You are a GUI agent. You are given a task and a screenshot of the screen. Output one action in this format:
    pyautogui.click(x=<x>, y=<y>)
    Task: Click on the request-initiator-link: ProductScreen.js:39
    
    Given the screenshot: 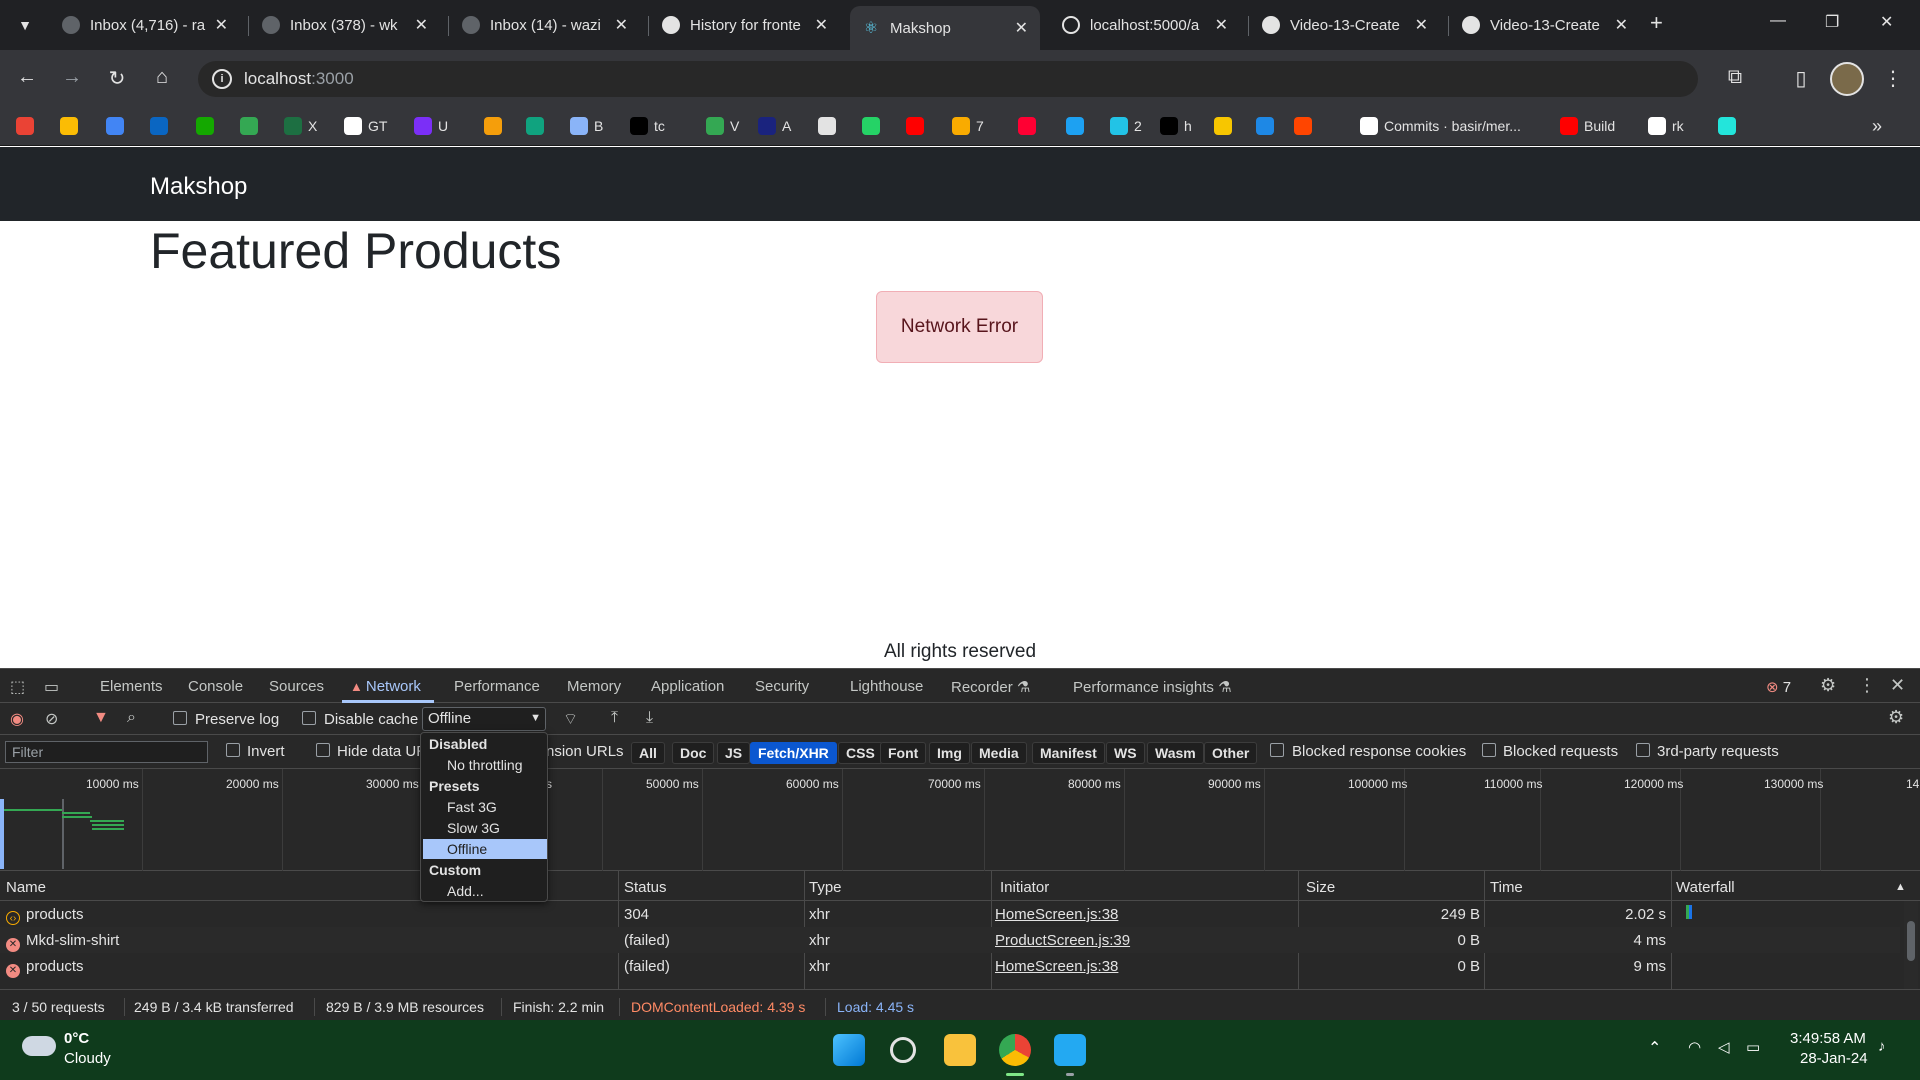 What is the action you would take?
    pyautogui.click(x=1062, y=940)
    